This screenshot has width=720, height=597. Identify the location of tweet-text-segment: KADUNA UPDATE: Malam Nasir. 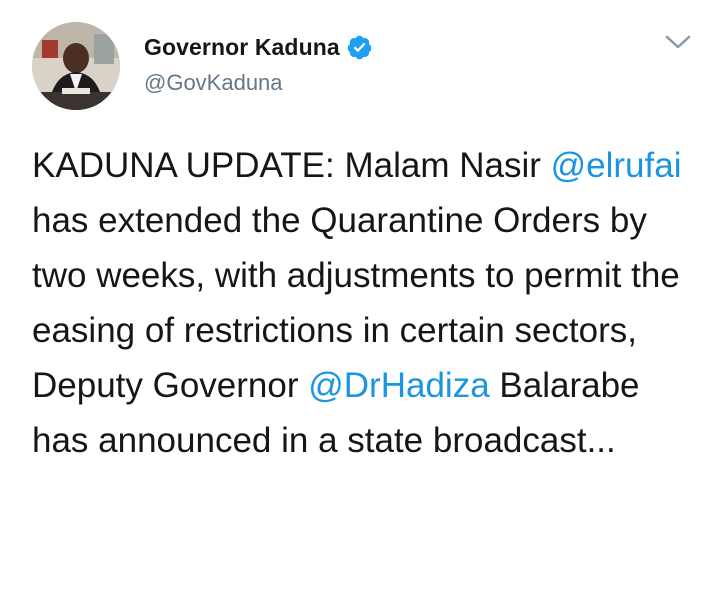
(291, 165).